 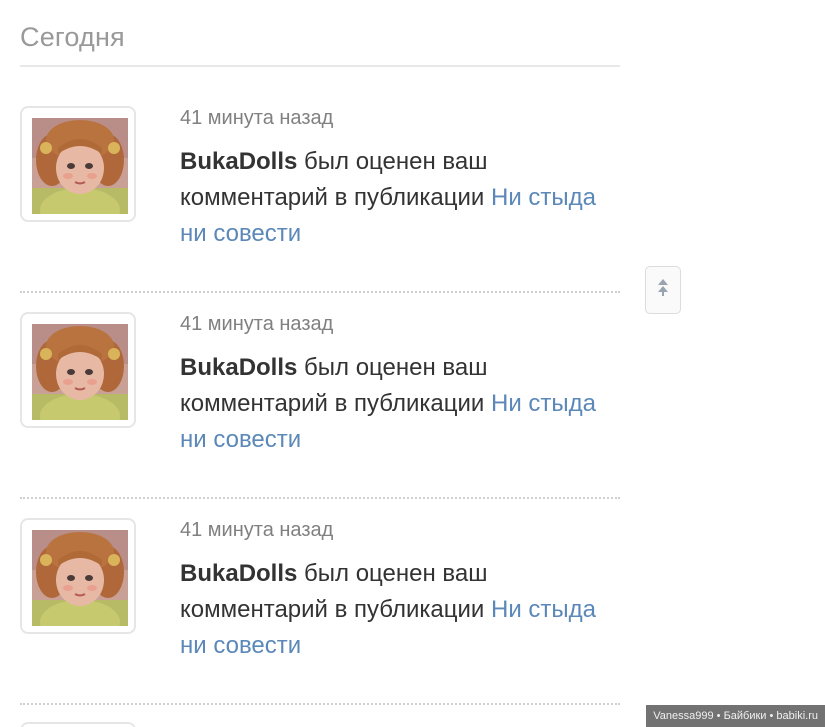 I want to click on section-title: Сегодня, so click(x=72, y=37).